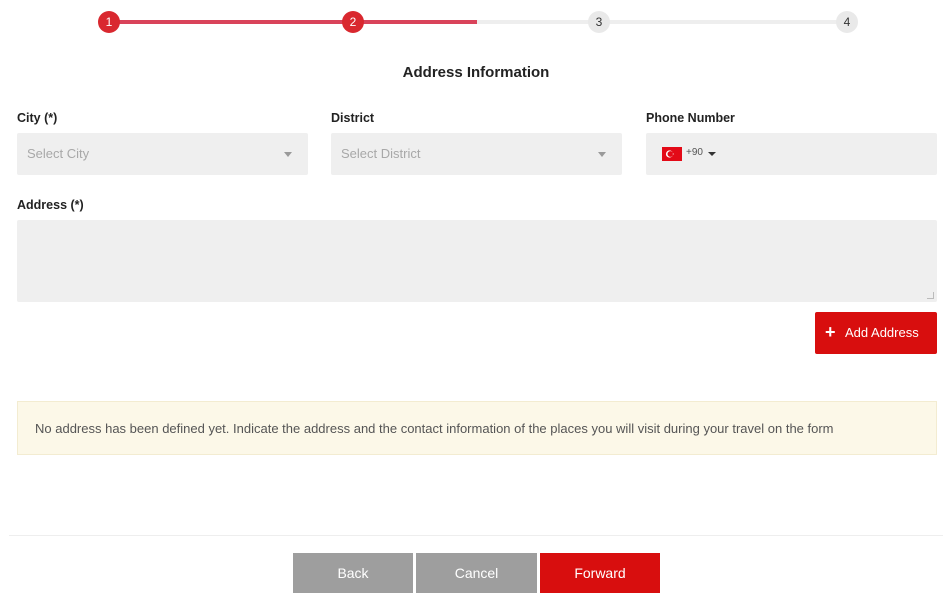  What do you see at coordinates (882, 332) in the screenshot?
I see `add-address-label: Add Address` at bounding box center [882, 332].